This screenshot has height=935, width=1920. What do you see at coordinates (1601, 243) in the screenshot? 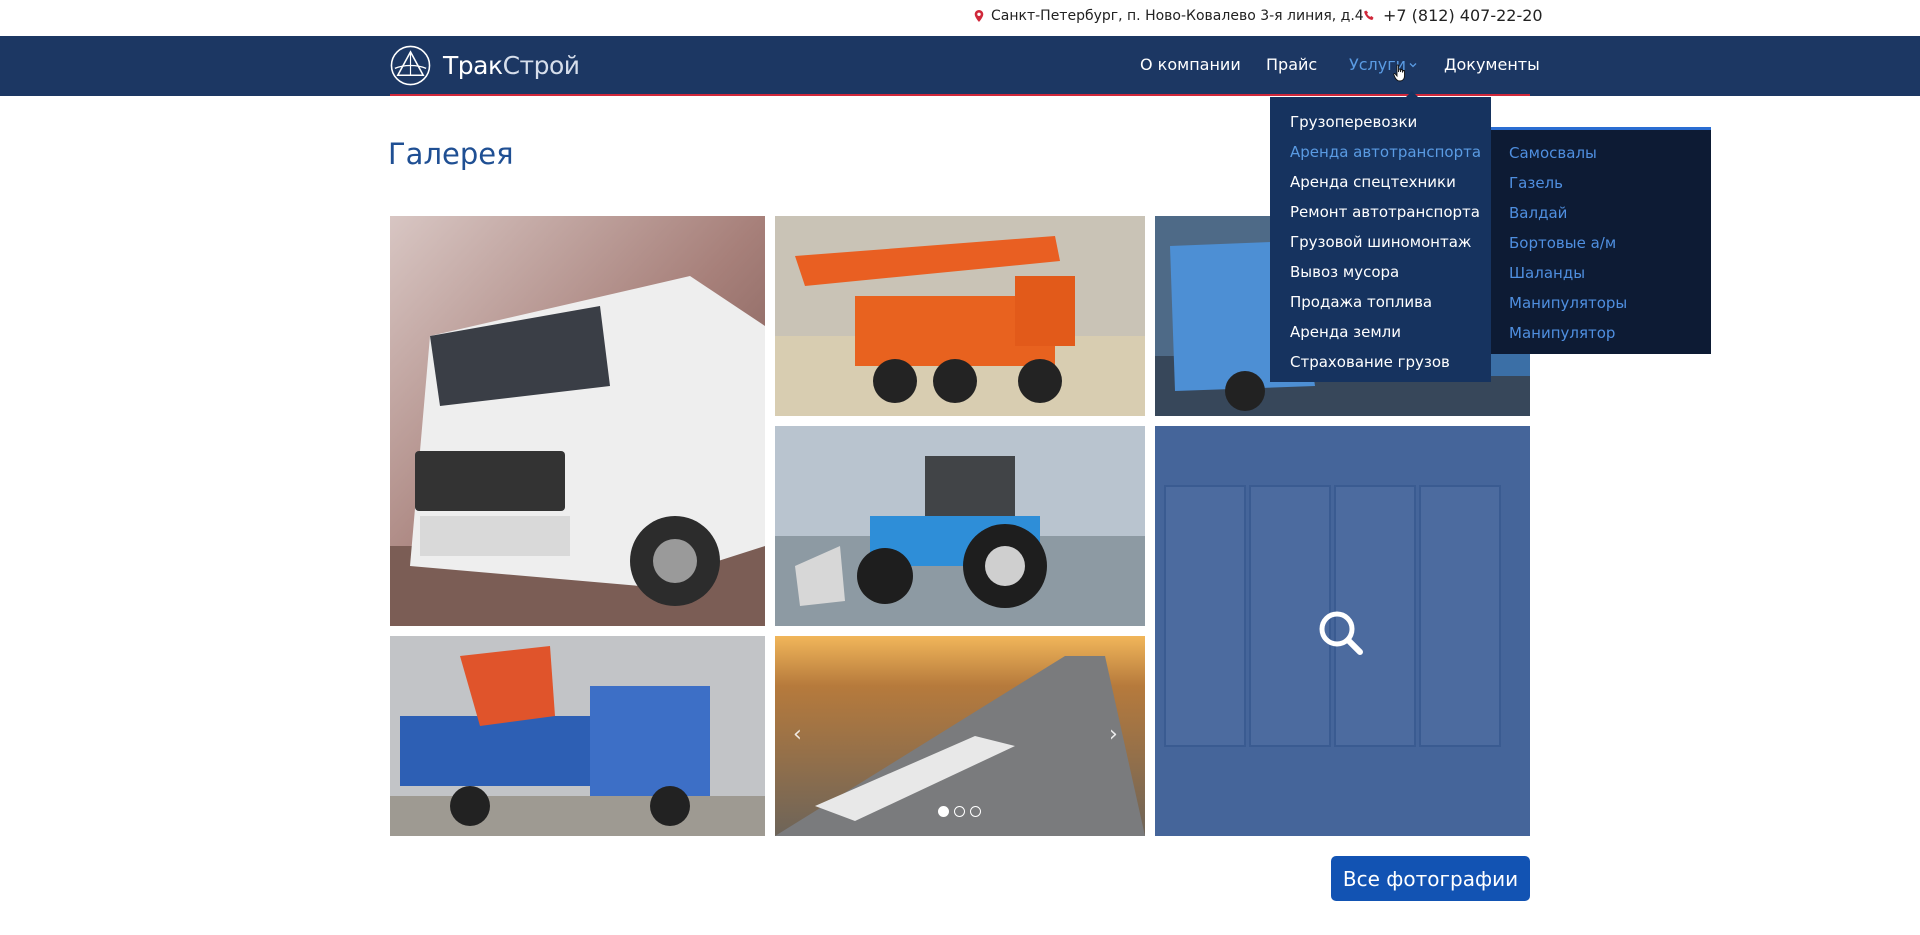
I see `submenu-item-flatbed: Бортовые а/м` at bounding box center [1601, 243].